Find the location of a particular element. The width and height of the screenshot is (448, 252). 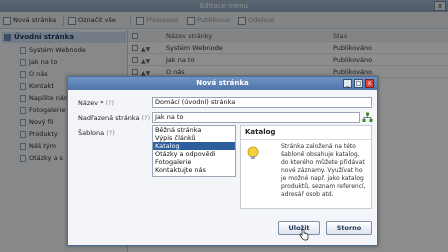

lightbulb-icon is located at coordinates (253, 153).